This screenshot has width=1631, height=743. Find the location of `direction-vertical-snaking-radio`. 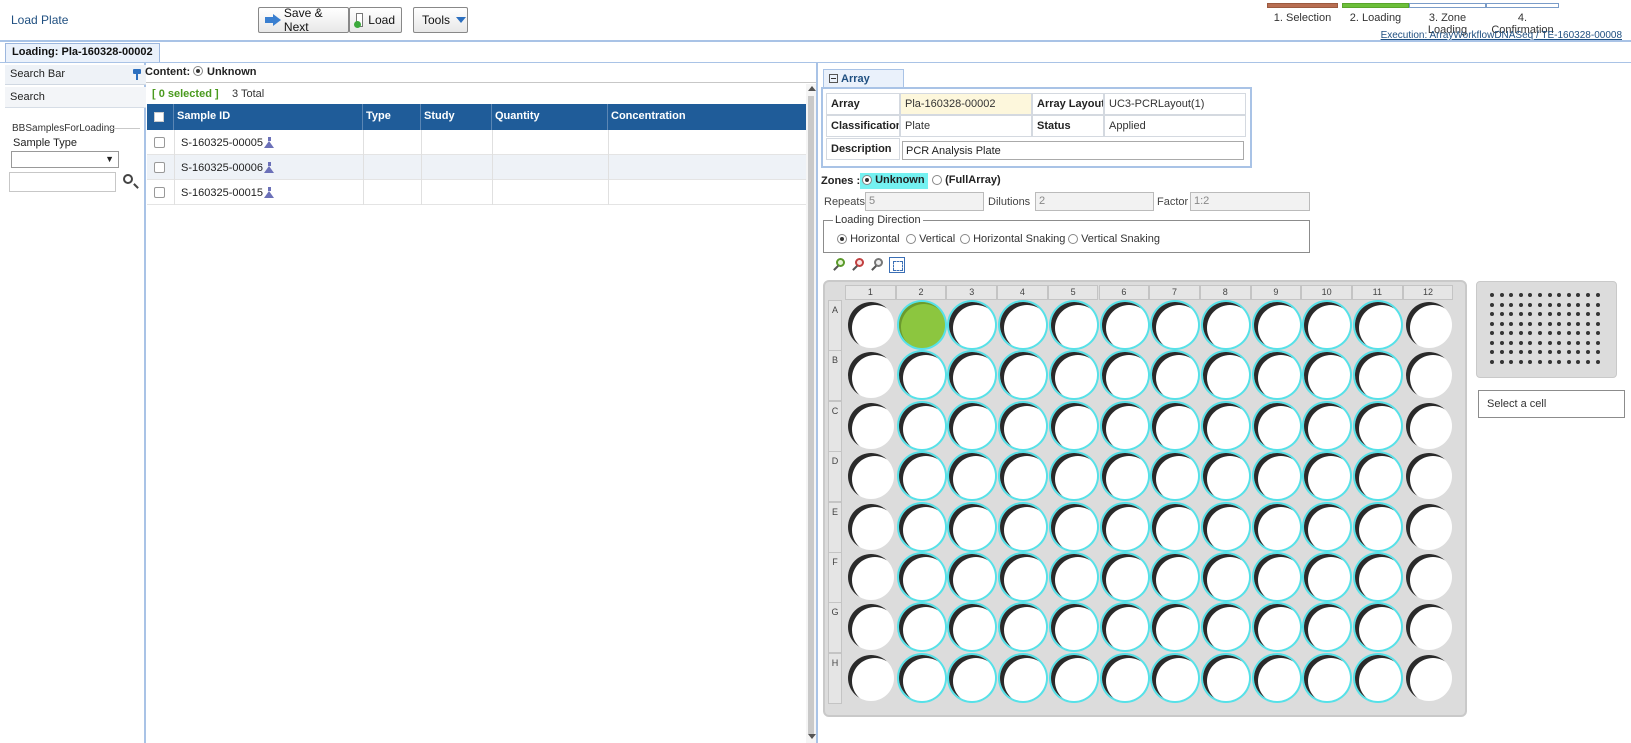

direction-vertical-snaking-radio is located at coordinates (1073, 239).